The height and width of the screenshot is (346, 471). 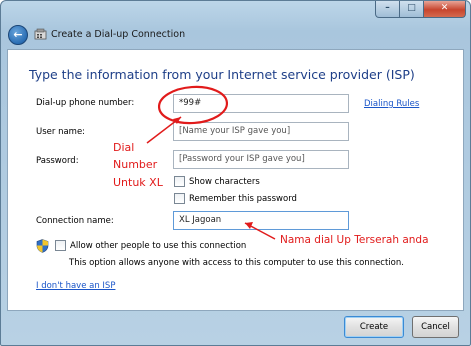 I want to click on minimize-button: –, so click(x=387, y=9).